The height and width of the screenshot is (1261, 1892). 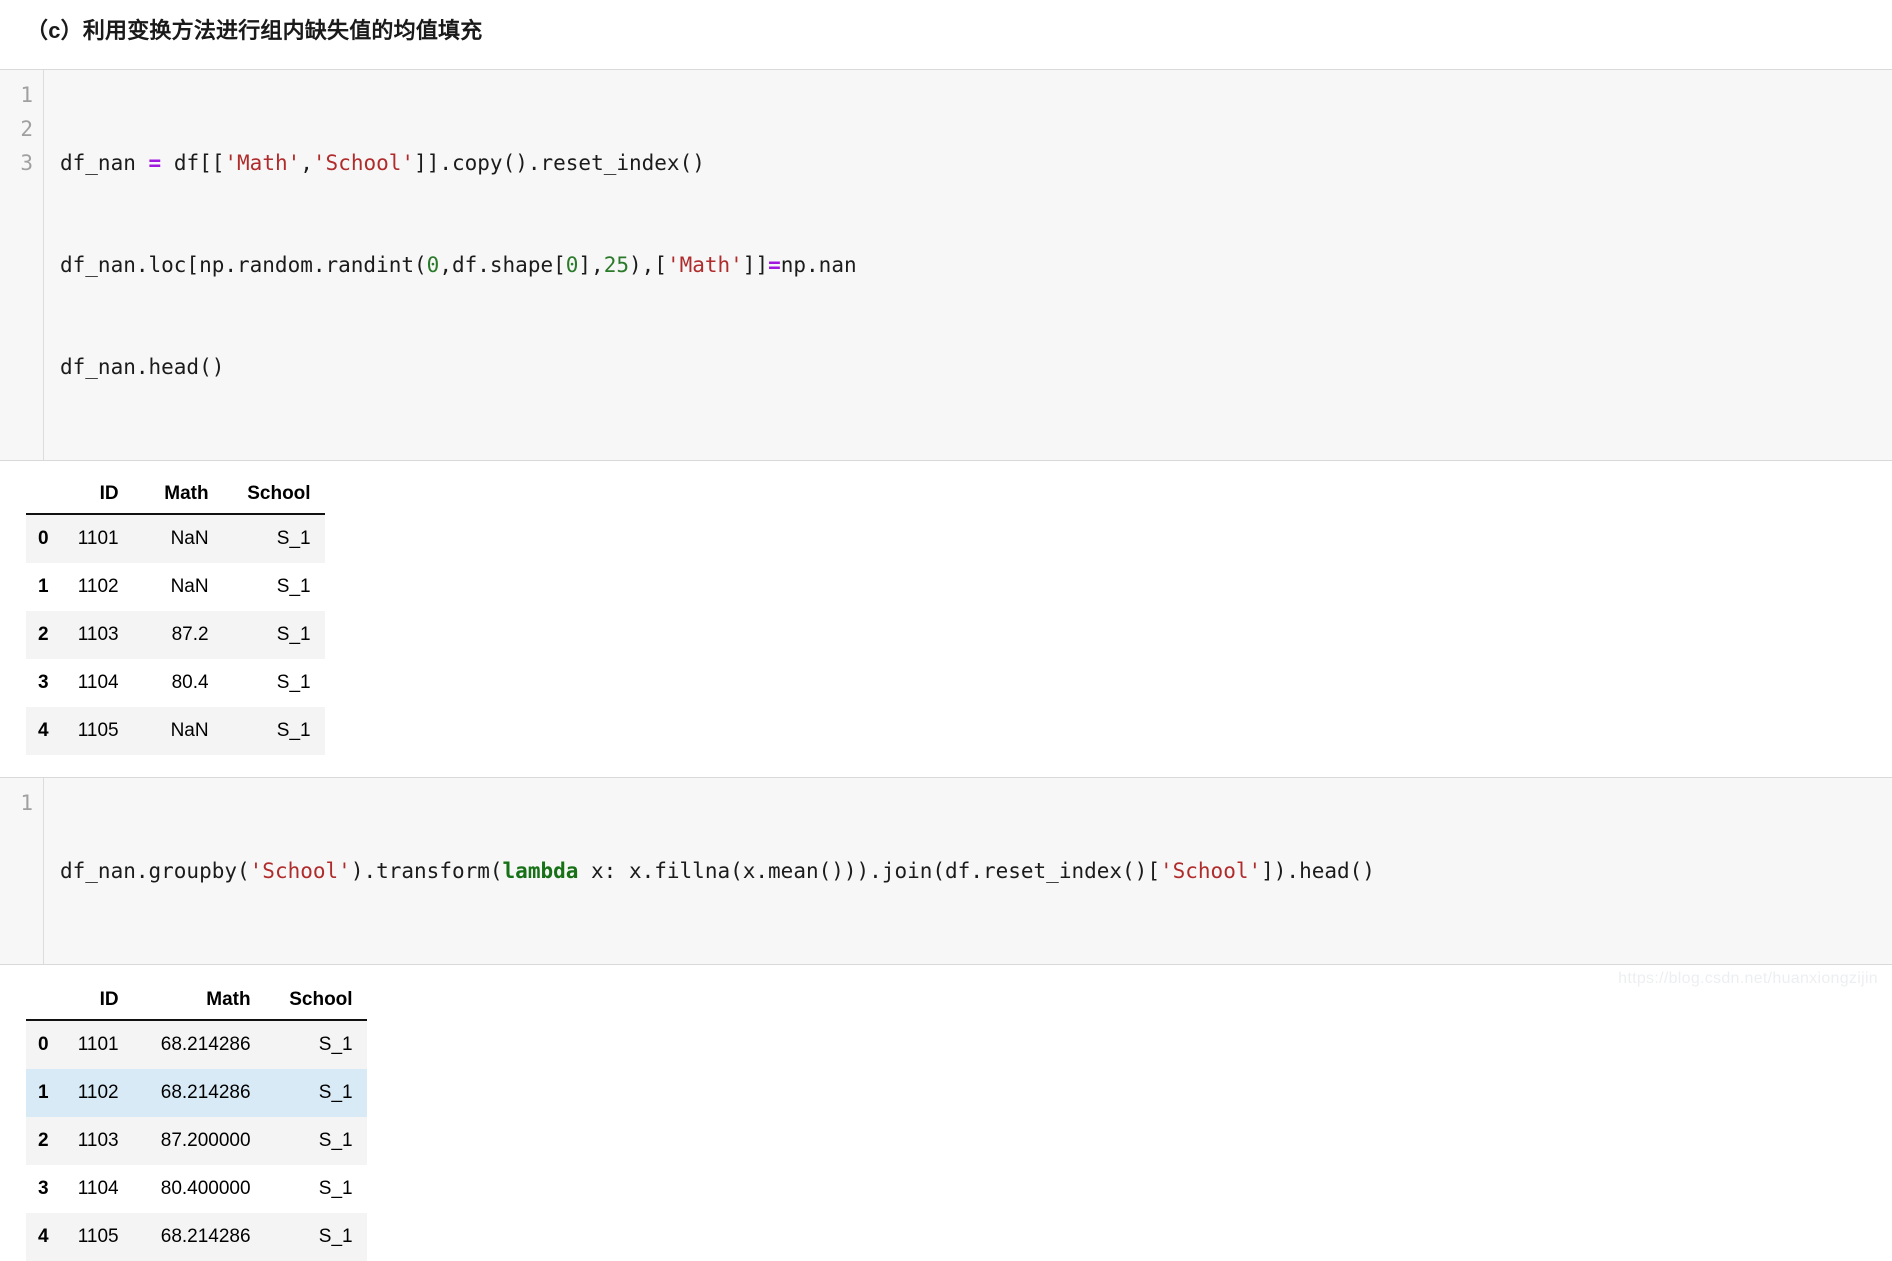 What do you see at coordinates (205, 1188) in the screenshot?
I see `cell-math: 80.400000` at bounding box center [205, 1188].